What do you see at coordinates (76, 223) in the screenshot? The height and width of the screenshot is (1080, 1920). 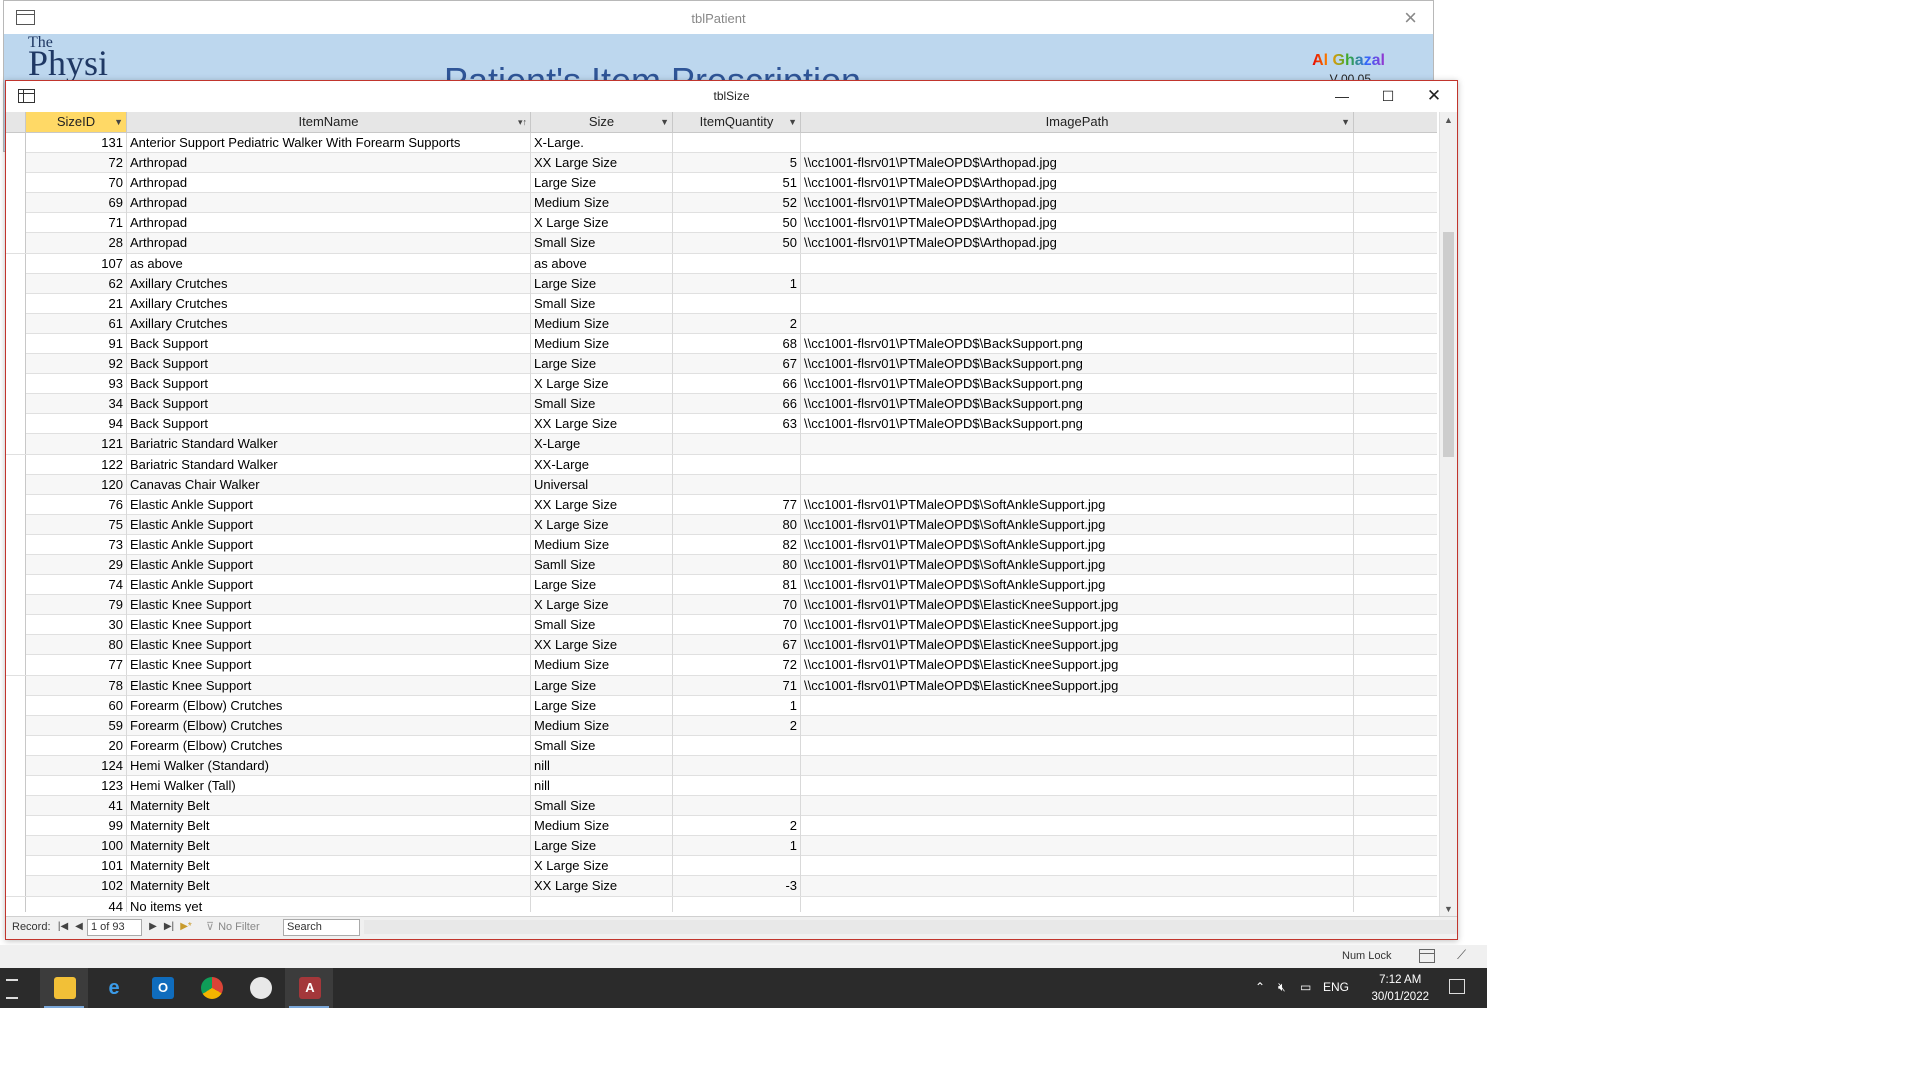 I see `cell-sizeid: 71` at bounding box center [76, 223].